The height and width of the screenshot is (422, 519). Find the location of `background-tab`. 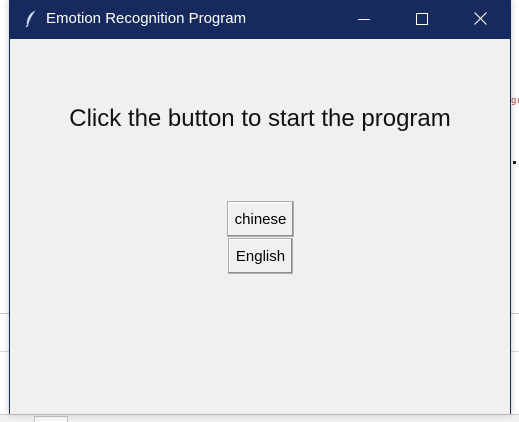

background-tab is located at coordinates (51, 419).